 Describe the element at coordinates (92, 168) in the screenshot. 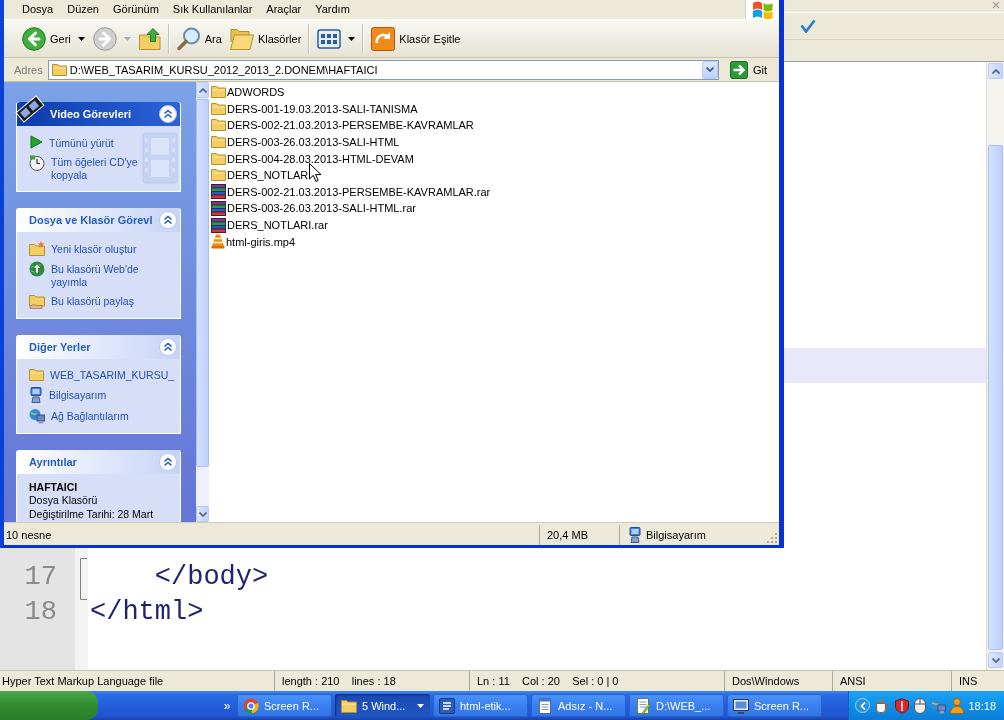

I see `task-link: Tüm öğeleri CD'ye kopyala` at that location.